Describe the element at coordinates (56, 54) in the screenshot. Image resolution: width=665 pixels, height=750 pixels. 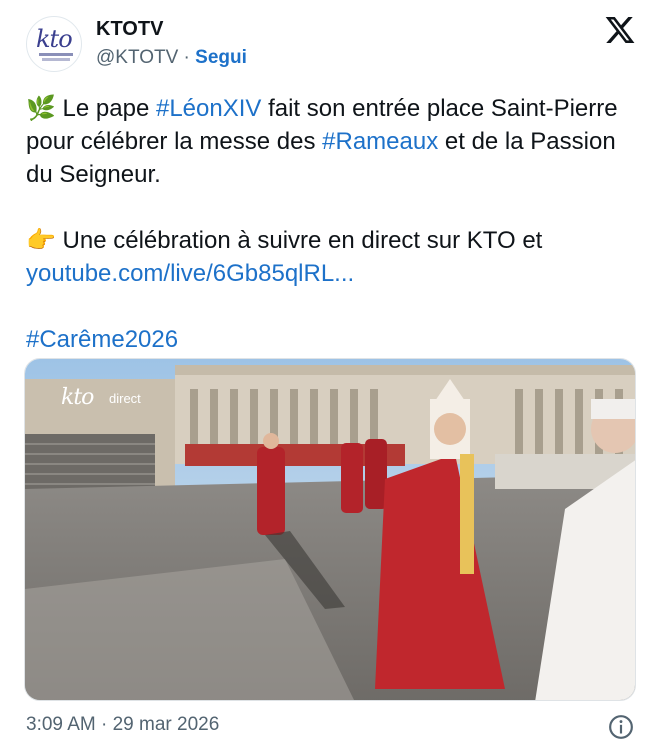
I see `logo-underline` at that location.